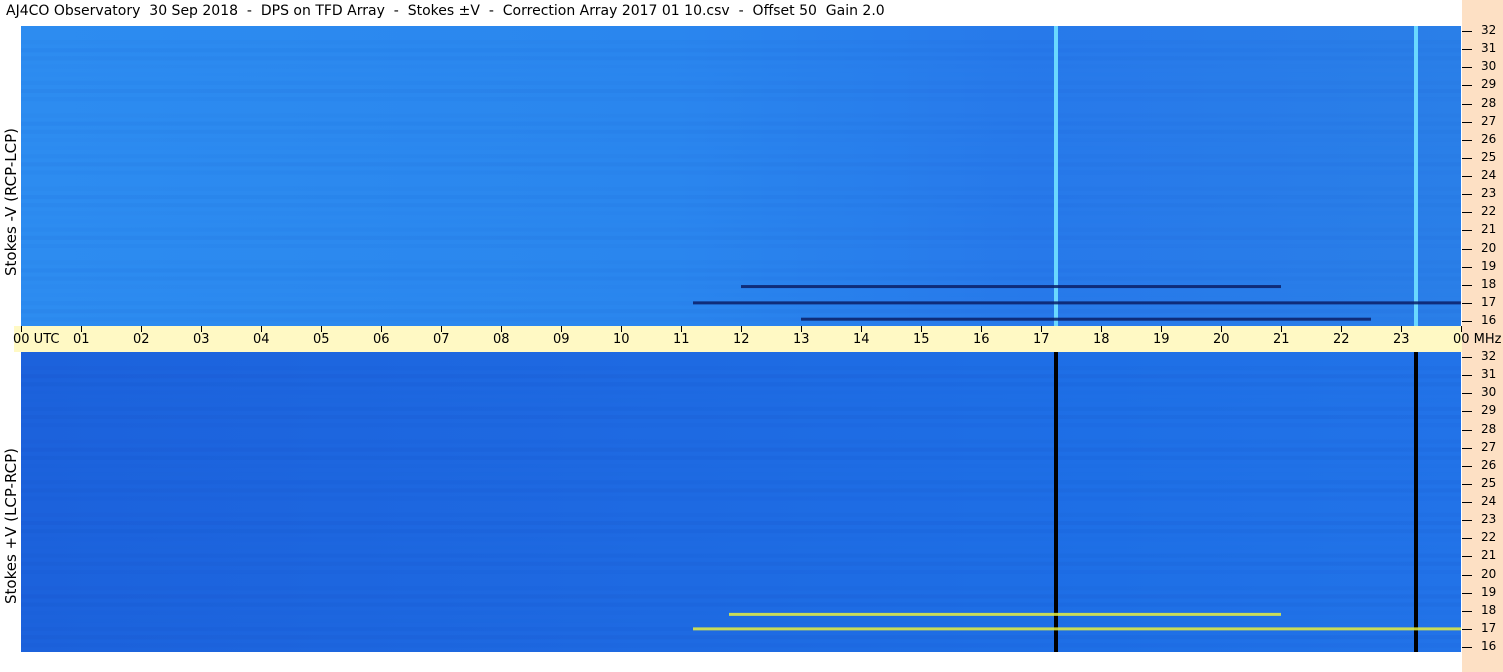 This screenshot has width=1503, height=672. Describe the element at coordinates (1489, 30) in the screenshot. I see `frequency-tick-label: 32` at that location.